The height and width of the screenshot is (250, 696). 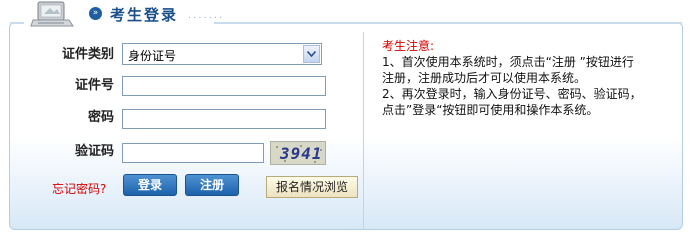 What do you see at coordinates (52, 14) in the screenshot?
I see `monitor-icon` at bounding box center [52, 14].